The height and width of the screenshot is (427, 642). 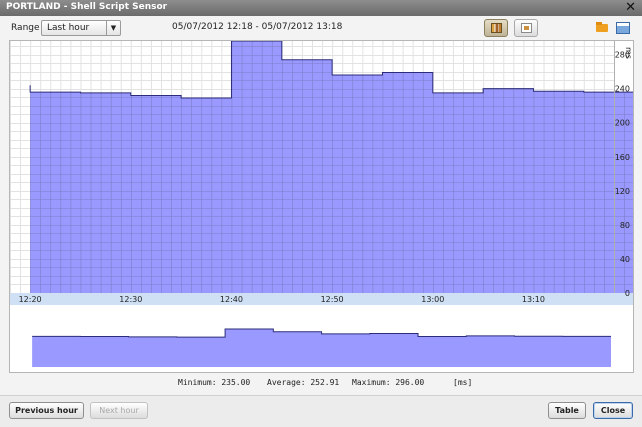 I want to click on y-tick-label: 80, so click(x=625, y=225).